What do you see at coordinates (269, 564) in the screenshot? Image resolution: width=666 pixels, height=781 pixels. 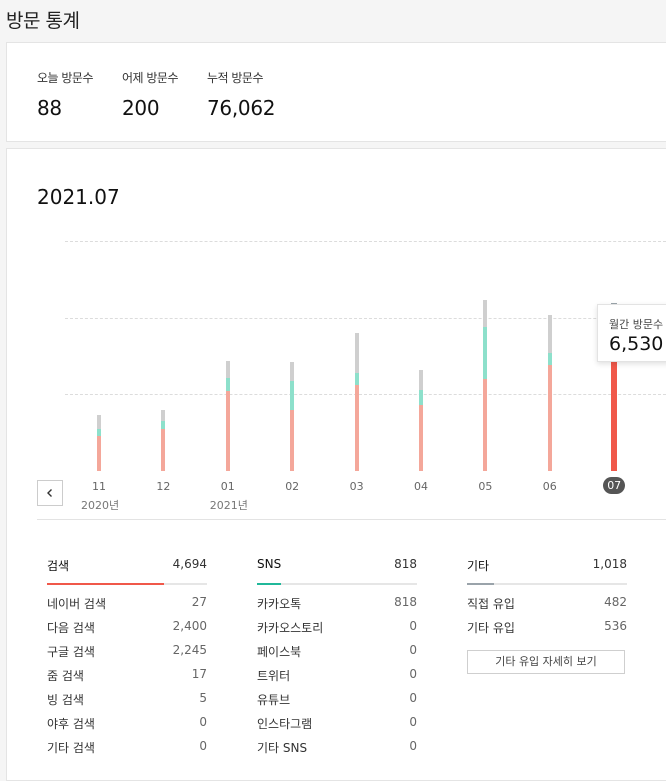 I see `category-name: SNS` at bounding box center [269, 564].